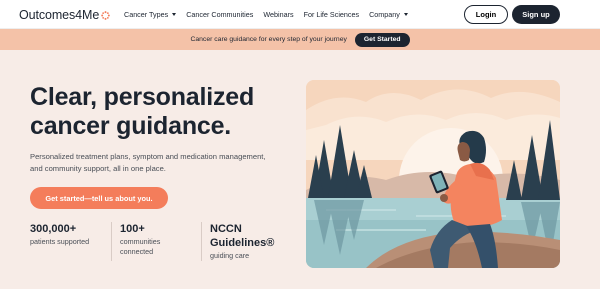 The image size is (600, 289). I want to click on hero-cta-button: Get started—tell us about you., so click(99, 198).